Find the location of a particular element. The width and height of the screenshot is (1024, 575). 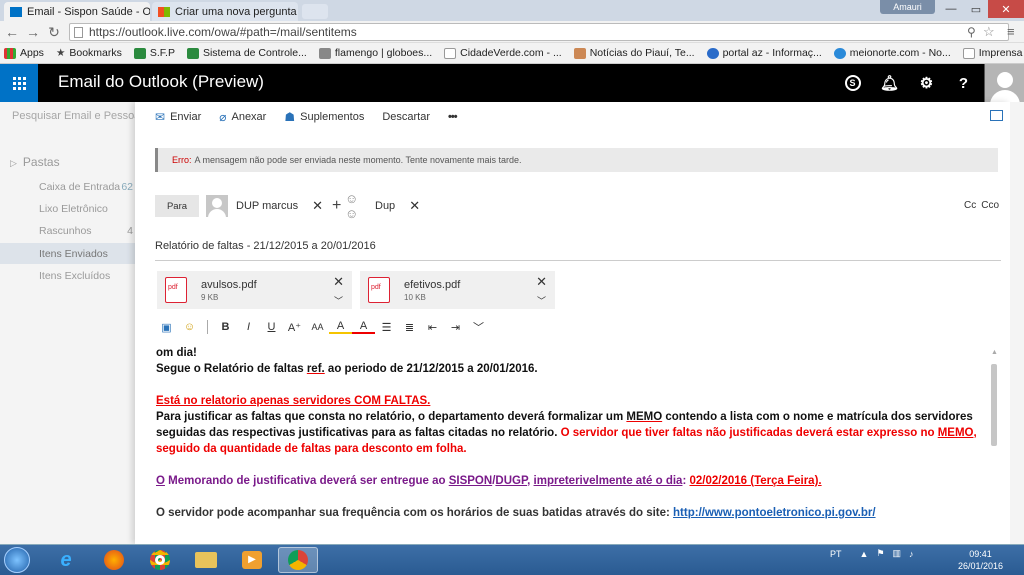

font-size-up-icon: A⁺ is located at coordinates (294, 327).